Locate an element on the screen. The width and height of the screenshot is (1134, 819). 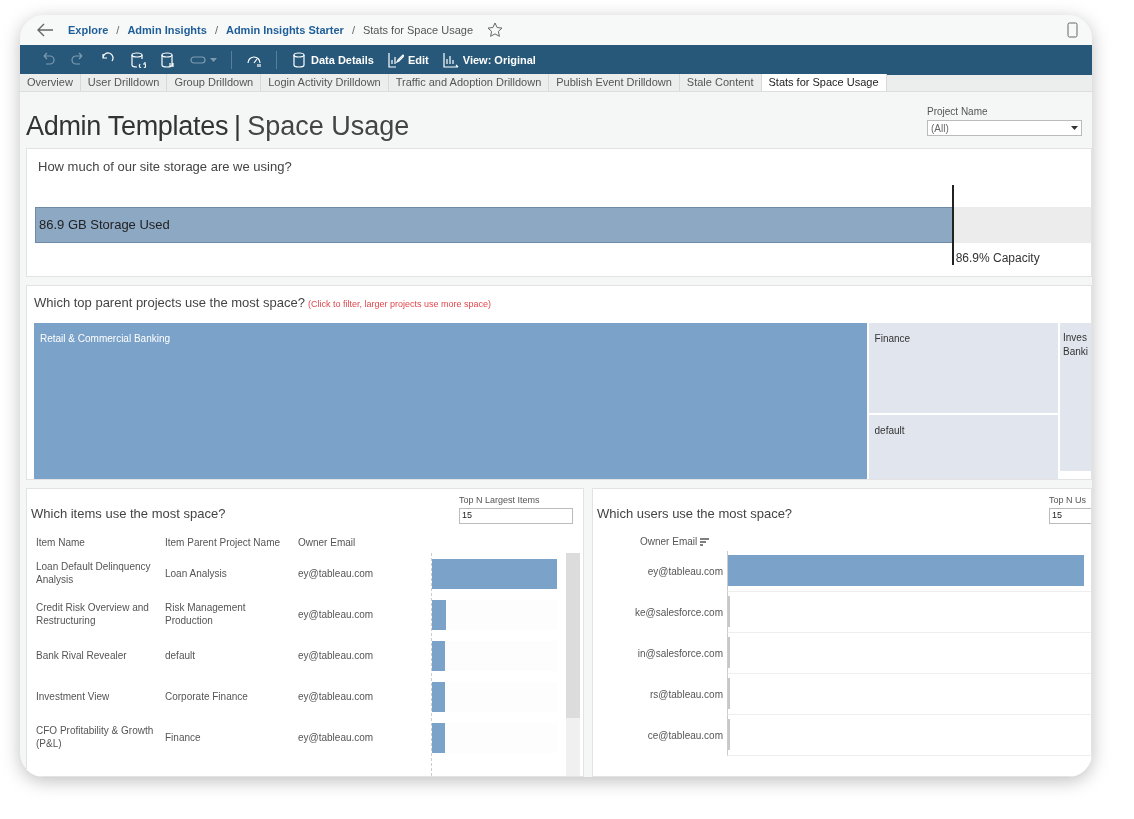
phone-icon is located at coordinates (1072, 30).